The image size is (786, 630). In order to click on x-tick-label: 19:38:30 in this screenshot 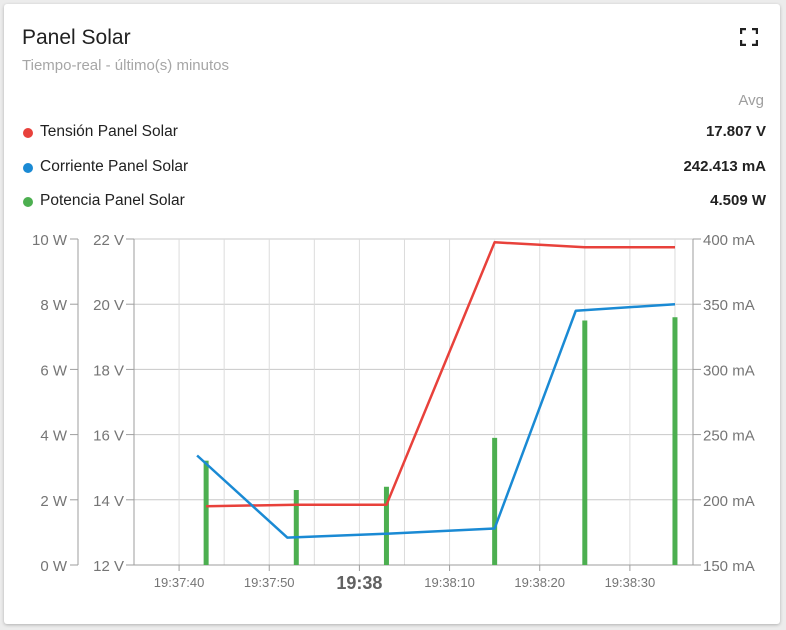, I will do `click(630, 582)`.